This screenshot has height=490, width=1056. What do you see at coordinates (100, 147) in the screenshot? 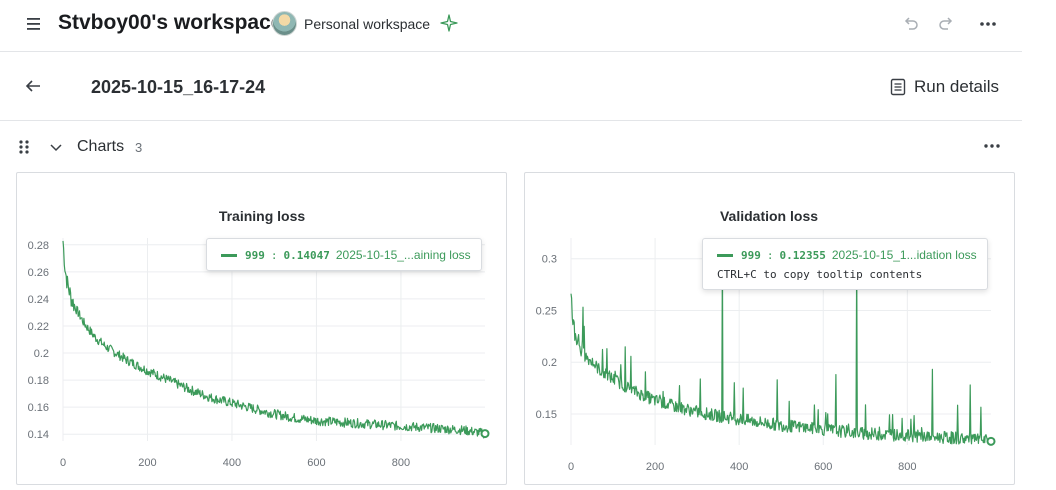
I see `section-title: Charts` at bounding box center [100, 147].